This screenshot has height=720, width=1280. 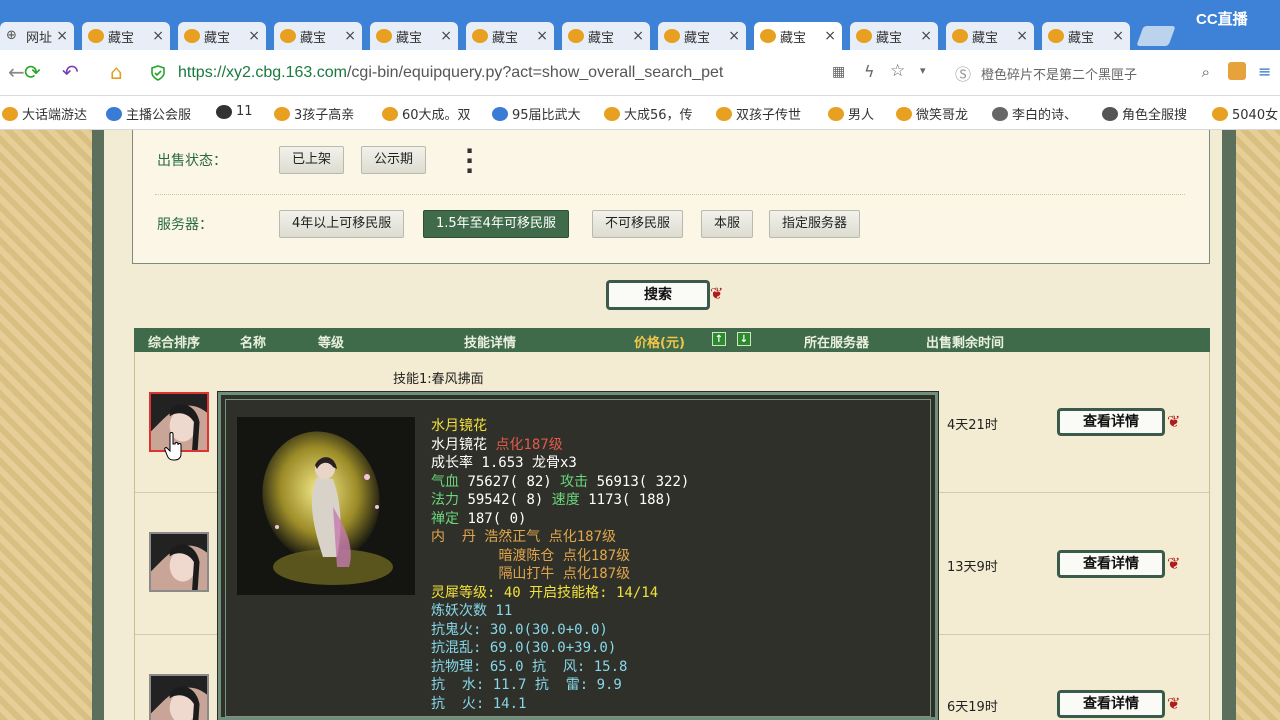 What do you see at coordinates (37, 36) in the screenshot?
I see `browser-tab: ⊕ 网址 ×` at bounding box center [37, 36].